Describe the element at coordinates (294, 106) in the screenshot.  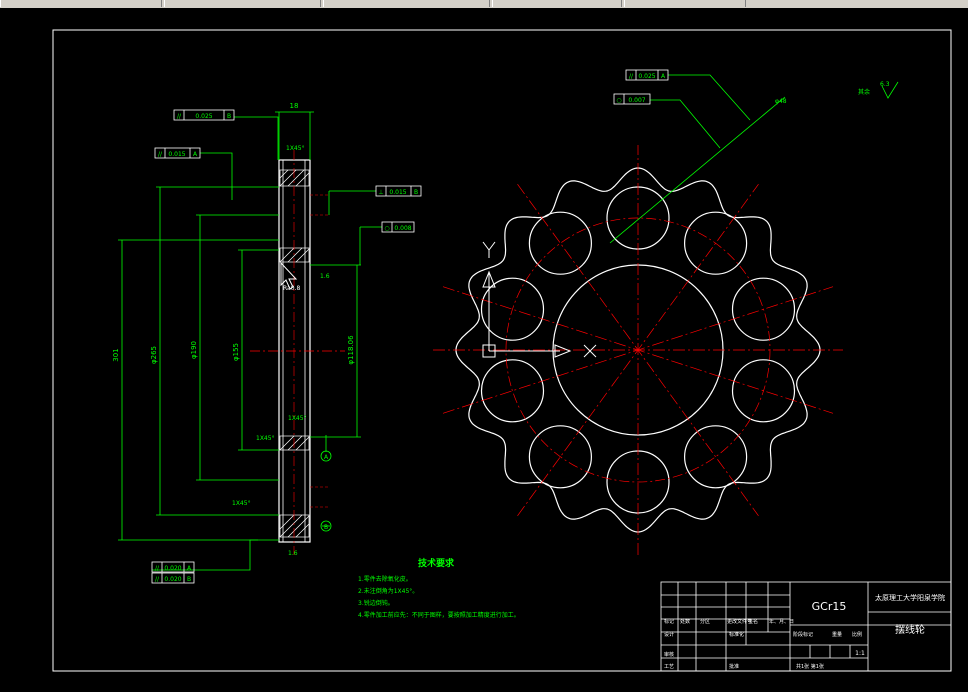
I see `dim-width: 18` at that location.